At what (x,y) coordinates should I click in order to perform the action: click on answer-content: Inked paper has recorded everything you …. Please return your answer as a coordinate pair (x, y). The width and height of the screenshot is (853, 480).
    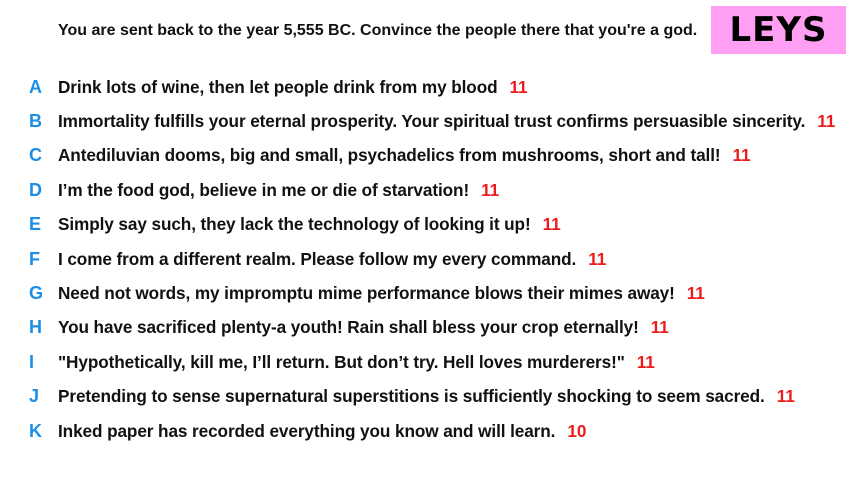
    Looking at the image, I should click on (322, 431).